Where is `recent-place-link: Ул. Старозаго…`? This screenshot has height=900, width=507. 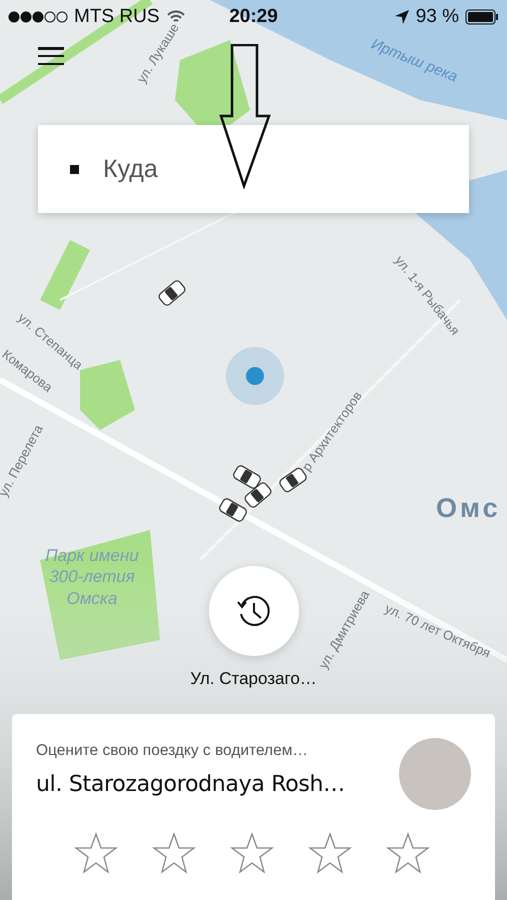
recent-place-link: Ул. Старозаго… is located at coordinates (253, 679).